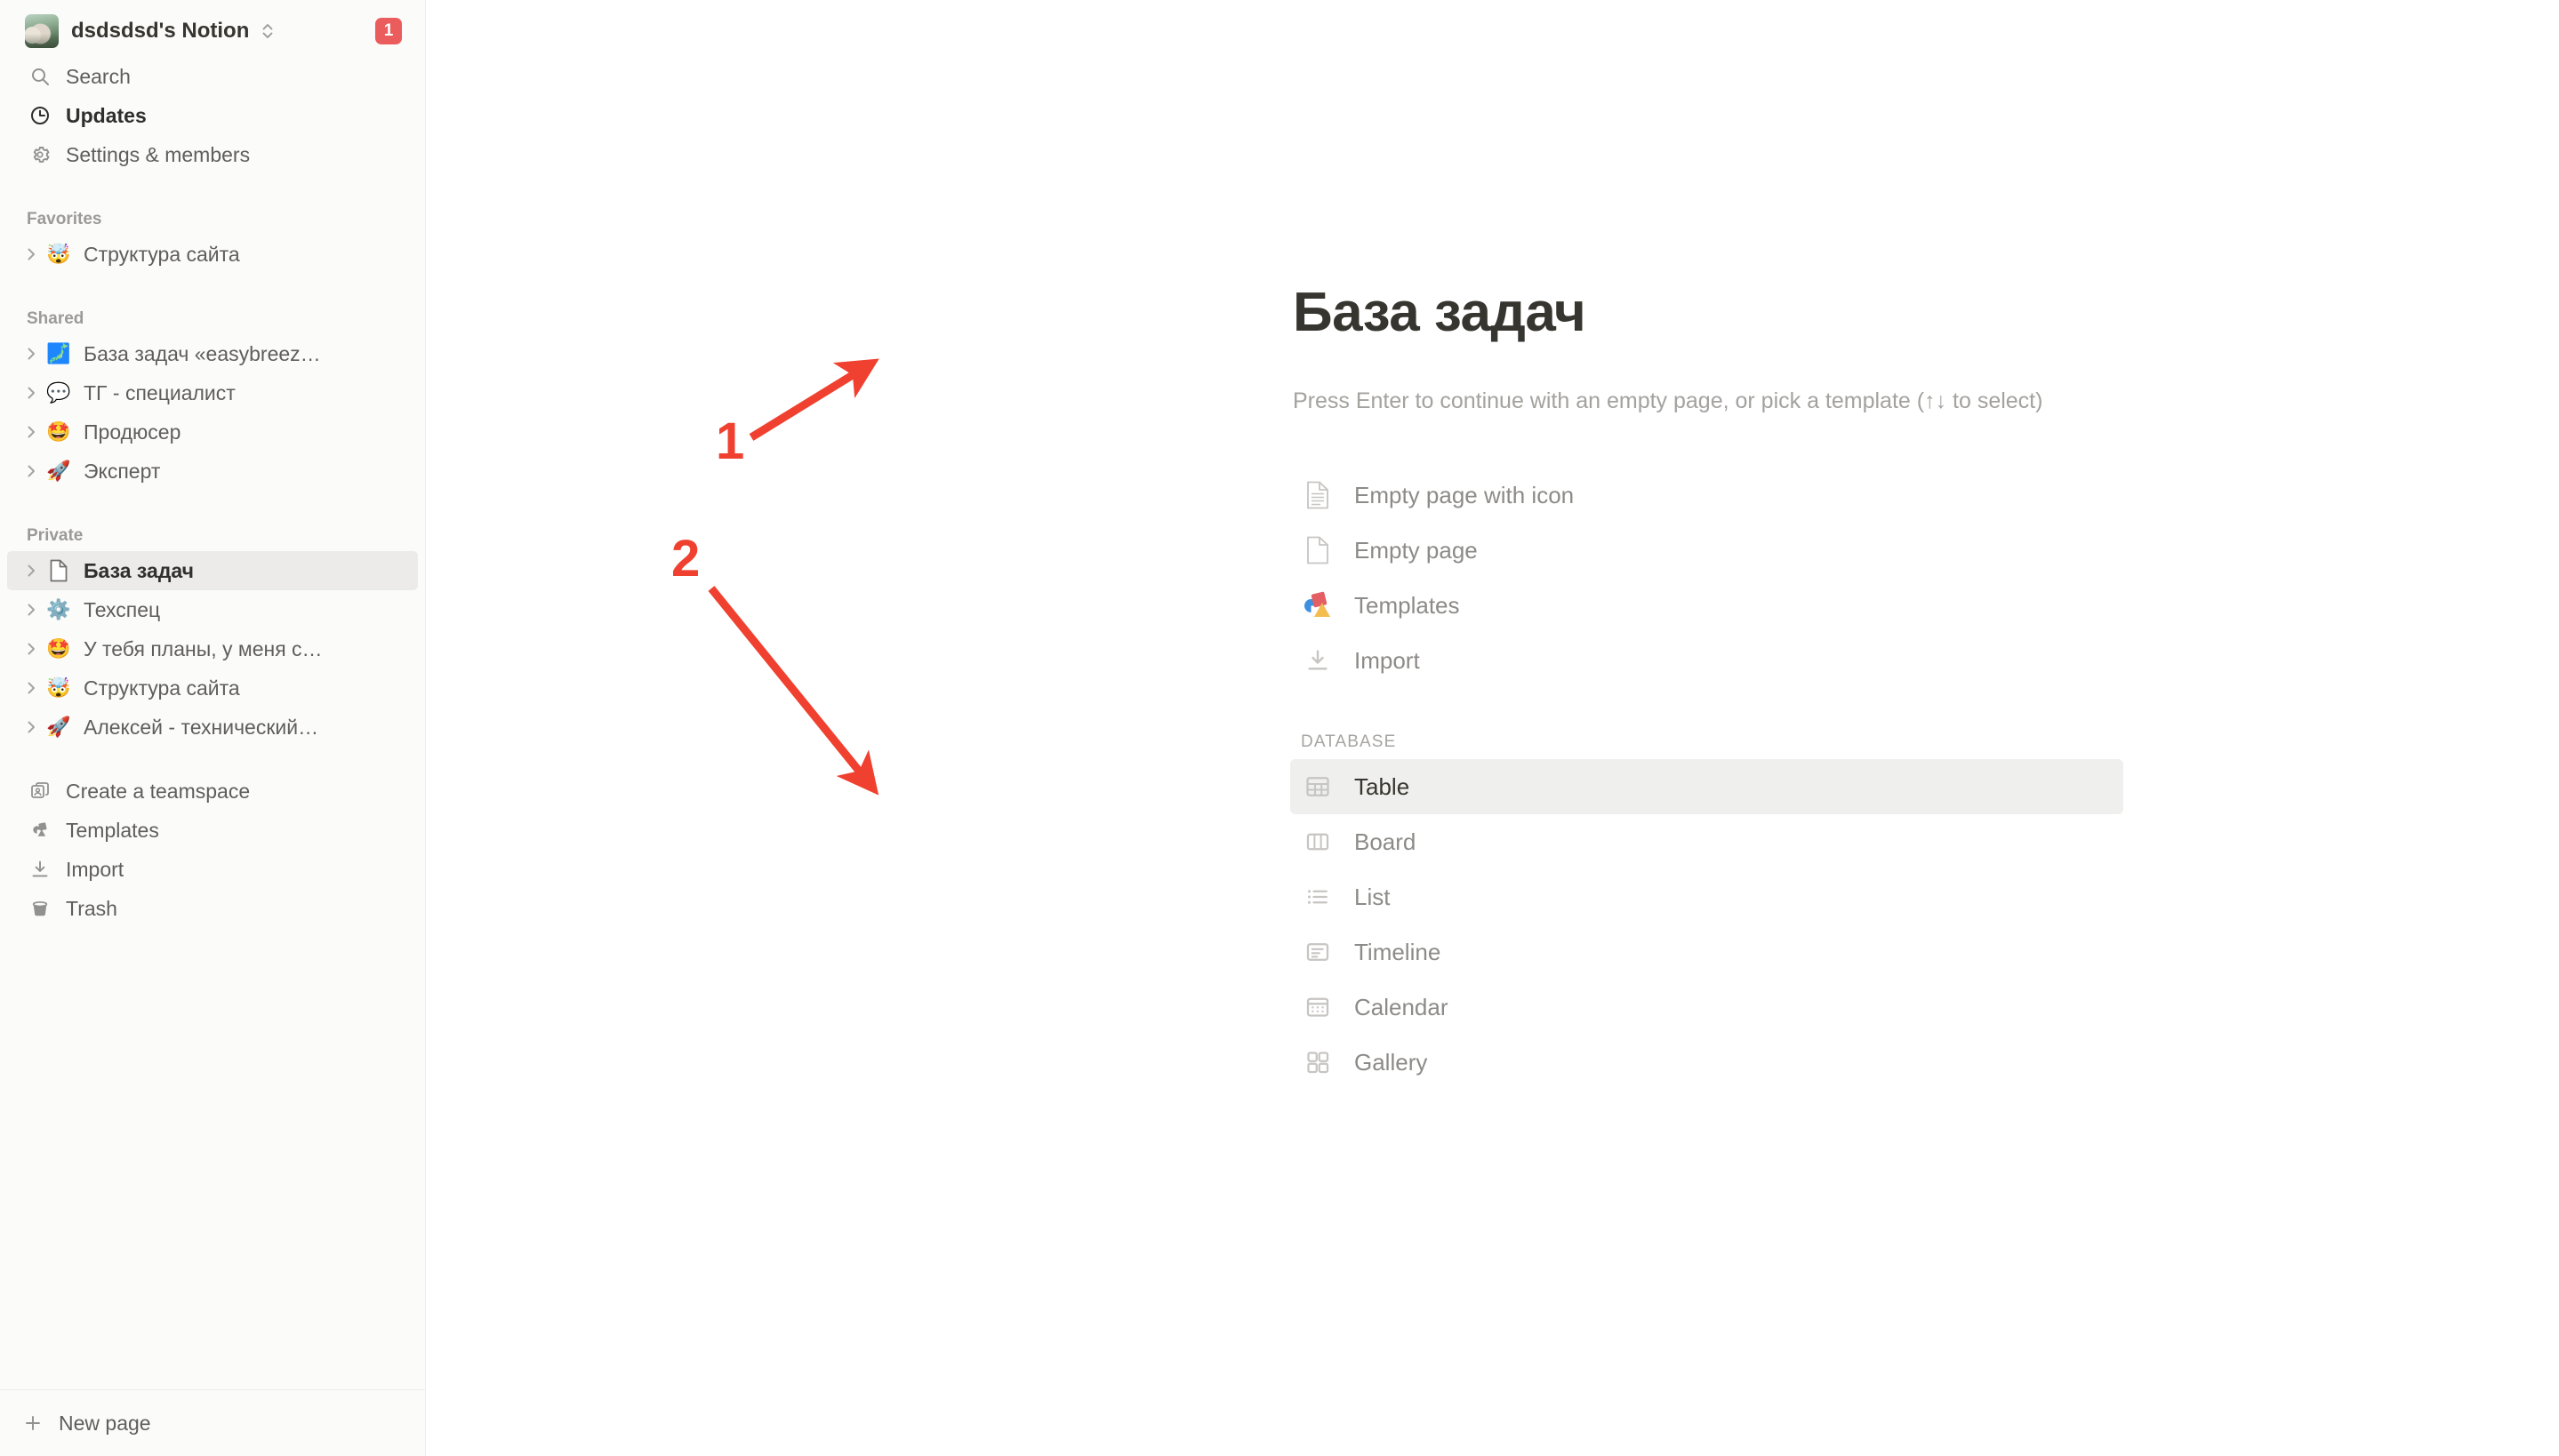  I want to click on page-emoji-icon: 💬, so click(58, 392).